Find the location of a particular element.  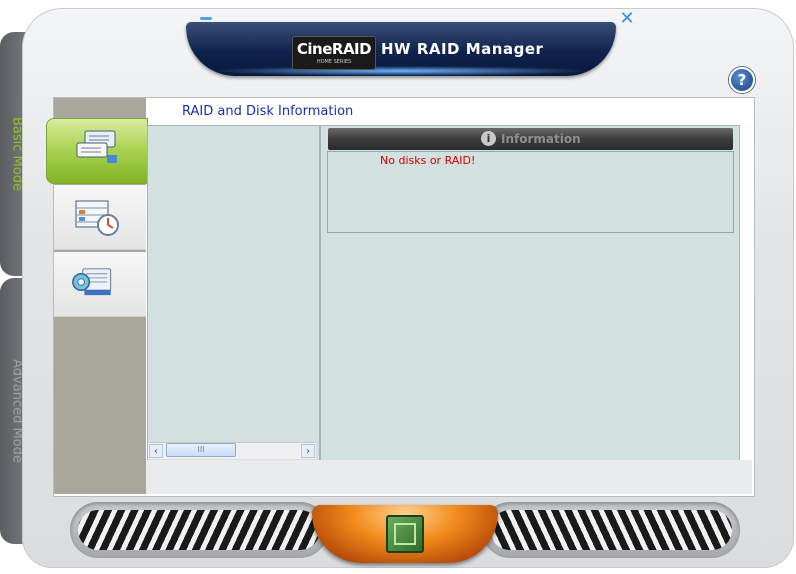

banner-glow is located at coordinates (400, 71).